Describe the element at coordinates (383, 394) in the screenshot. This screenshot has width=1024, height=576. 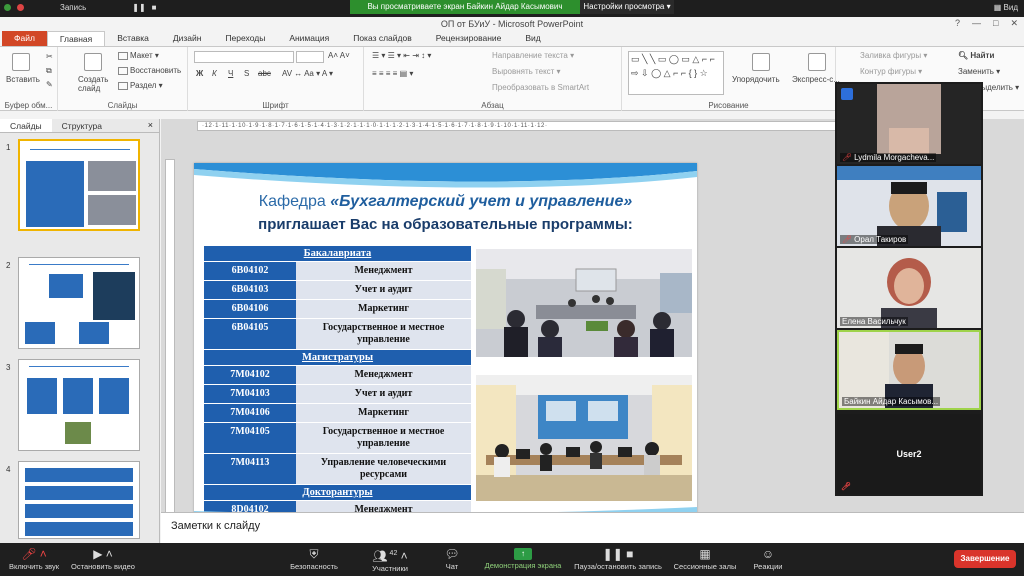
I see `program-name: Учет и аудит` at that location.